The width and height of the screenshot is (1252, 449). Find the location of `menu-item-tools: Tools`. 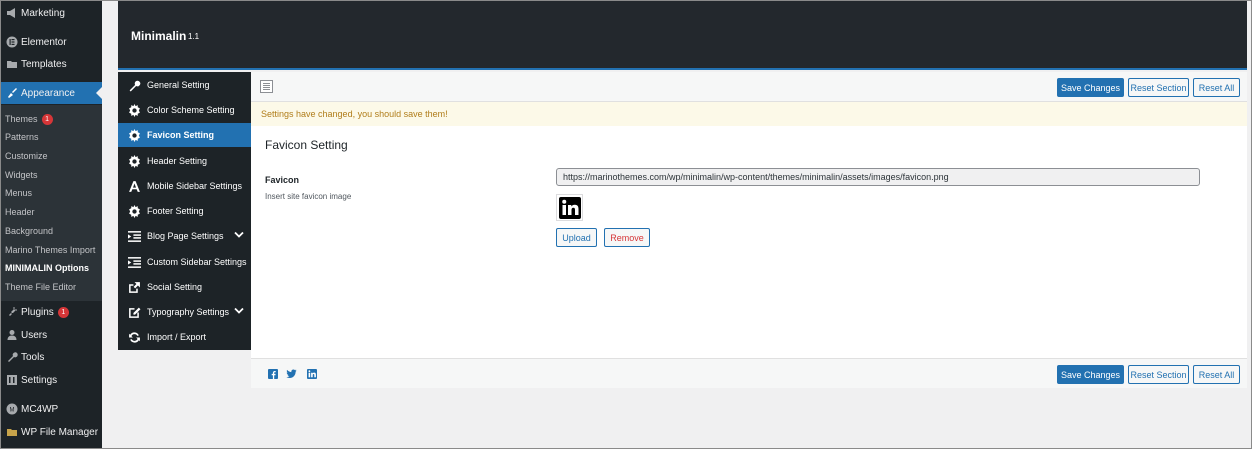

menu-item-tools: Tools is located at coordinates (51, 357).